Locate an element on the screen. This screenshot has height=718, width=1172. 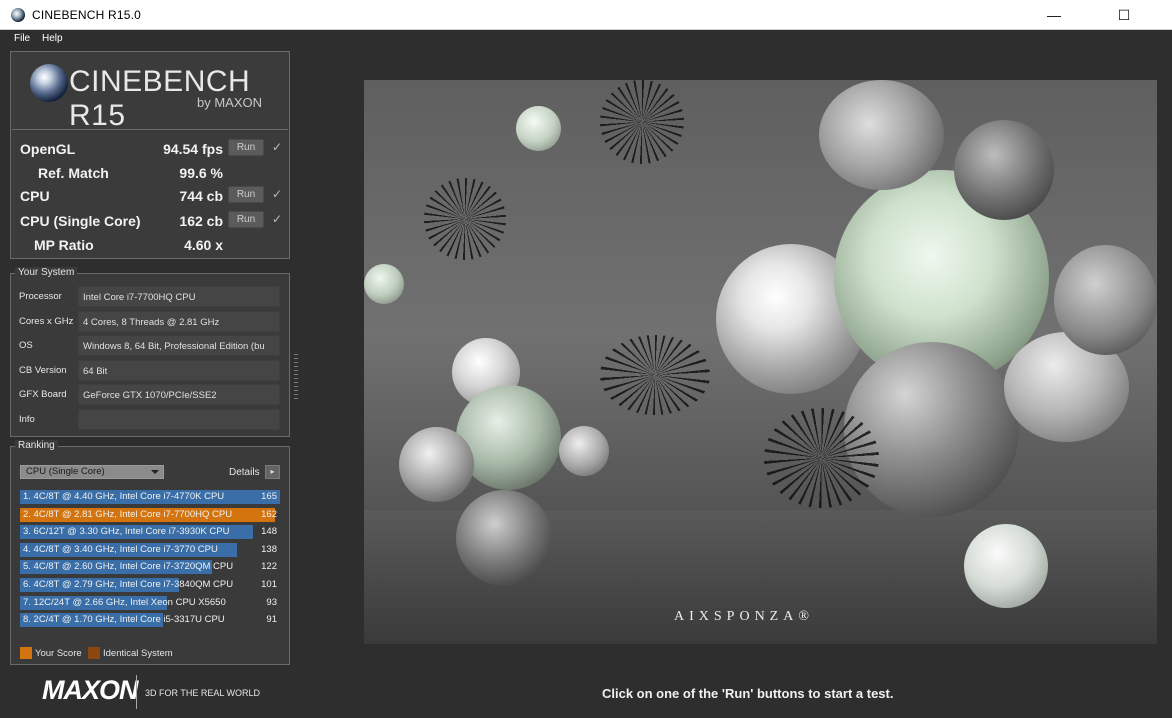
ranking-item-score: 165 is located at coordinates (269, 496).